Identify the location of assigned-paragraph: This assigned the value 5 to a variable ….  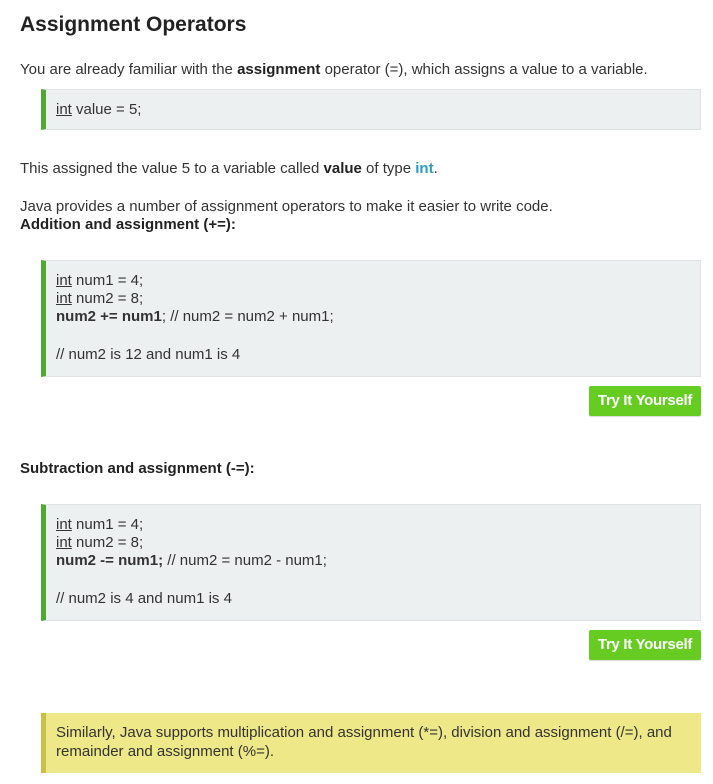
(229, 168).